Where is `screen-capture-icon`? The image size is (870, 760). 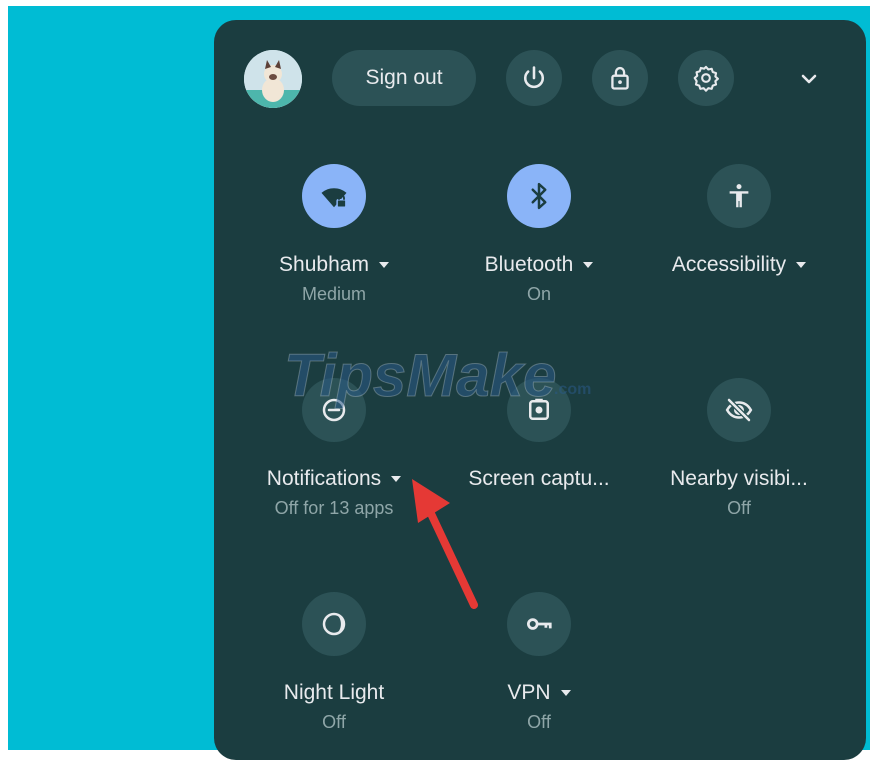 screen-capture-icon is located at coordinates (539, 409).